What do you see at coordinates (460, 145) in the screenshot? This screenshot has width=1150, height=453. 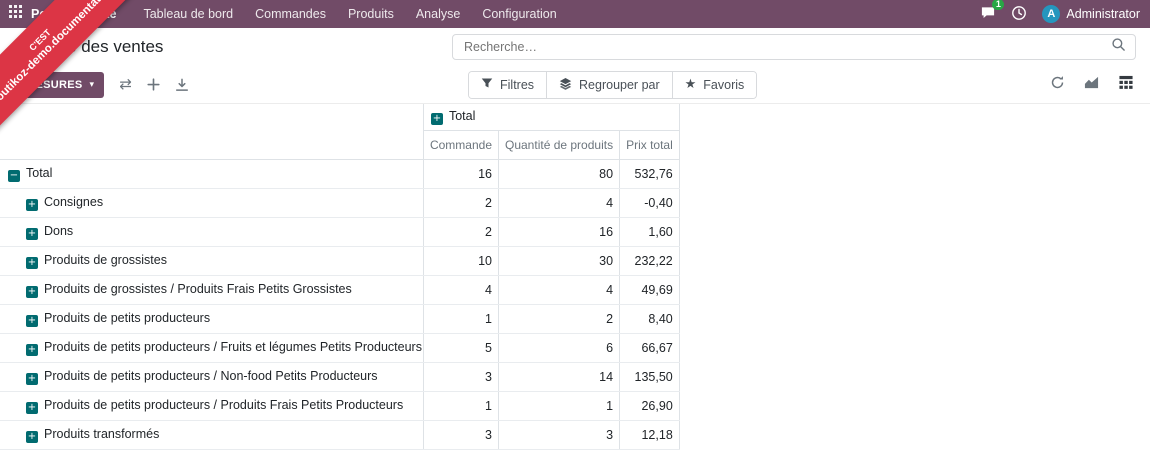 I see `measure-column-header: Commande` at bounding box center [460, 145].